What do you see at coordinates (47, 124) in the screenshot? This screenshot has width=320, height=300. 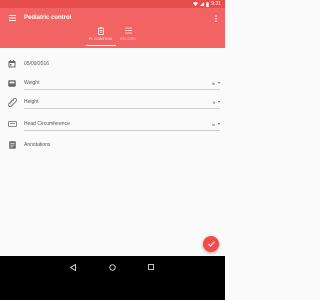 I see `head-circumference-field: Head Circumference` at bounding box center [47, 124].